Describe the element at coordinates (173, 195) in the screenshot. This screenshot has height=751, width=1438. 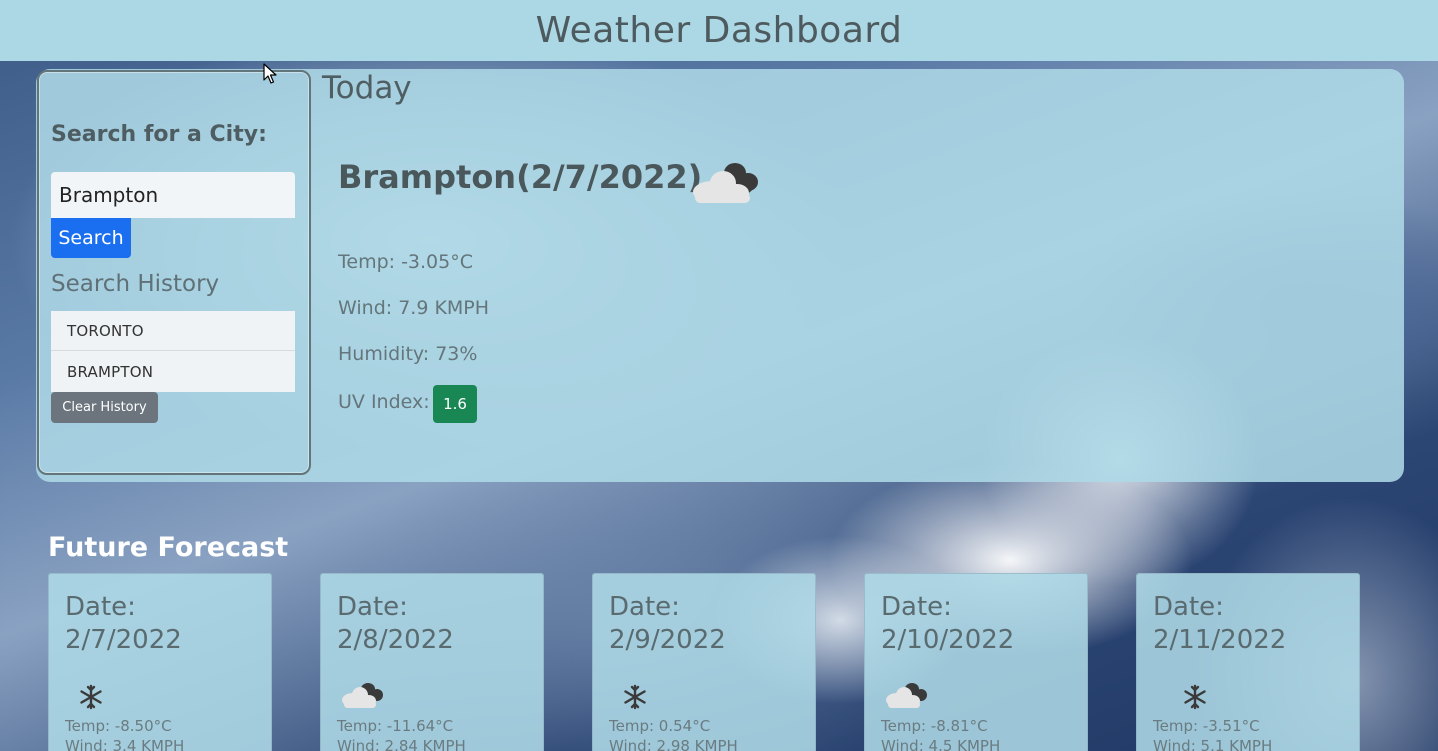
I see `city-search-input` at that location.